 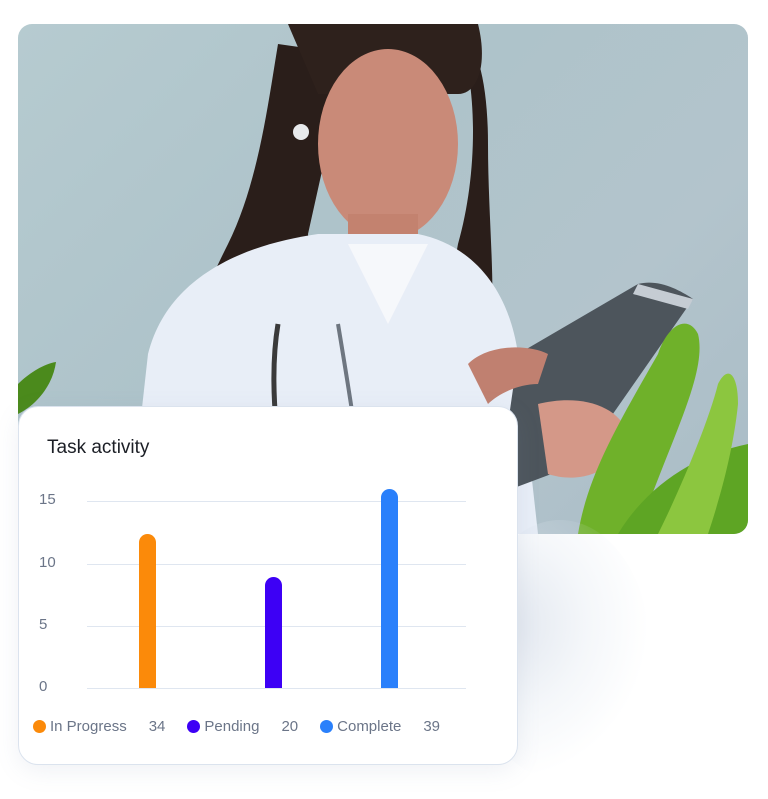 I want to click on y-tick-label: 0, so click(x=43, y=686).